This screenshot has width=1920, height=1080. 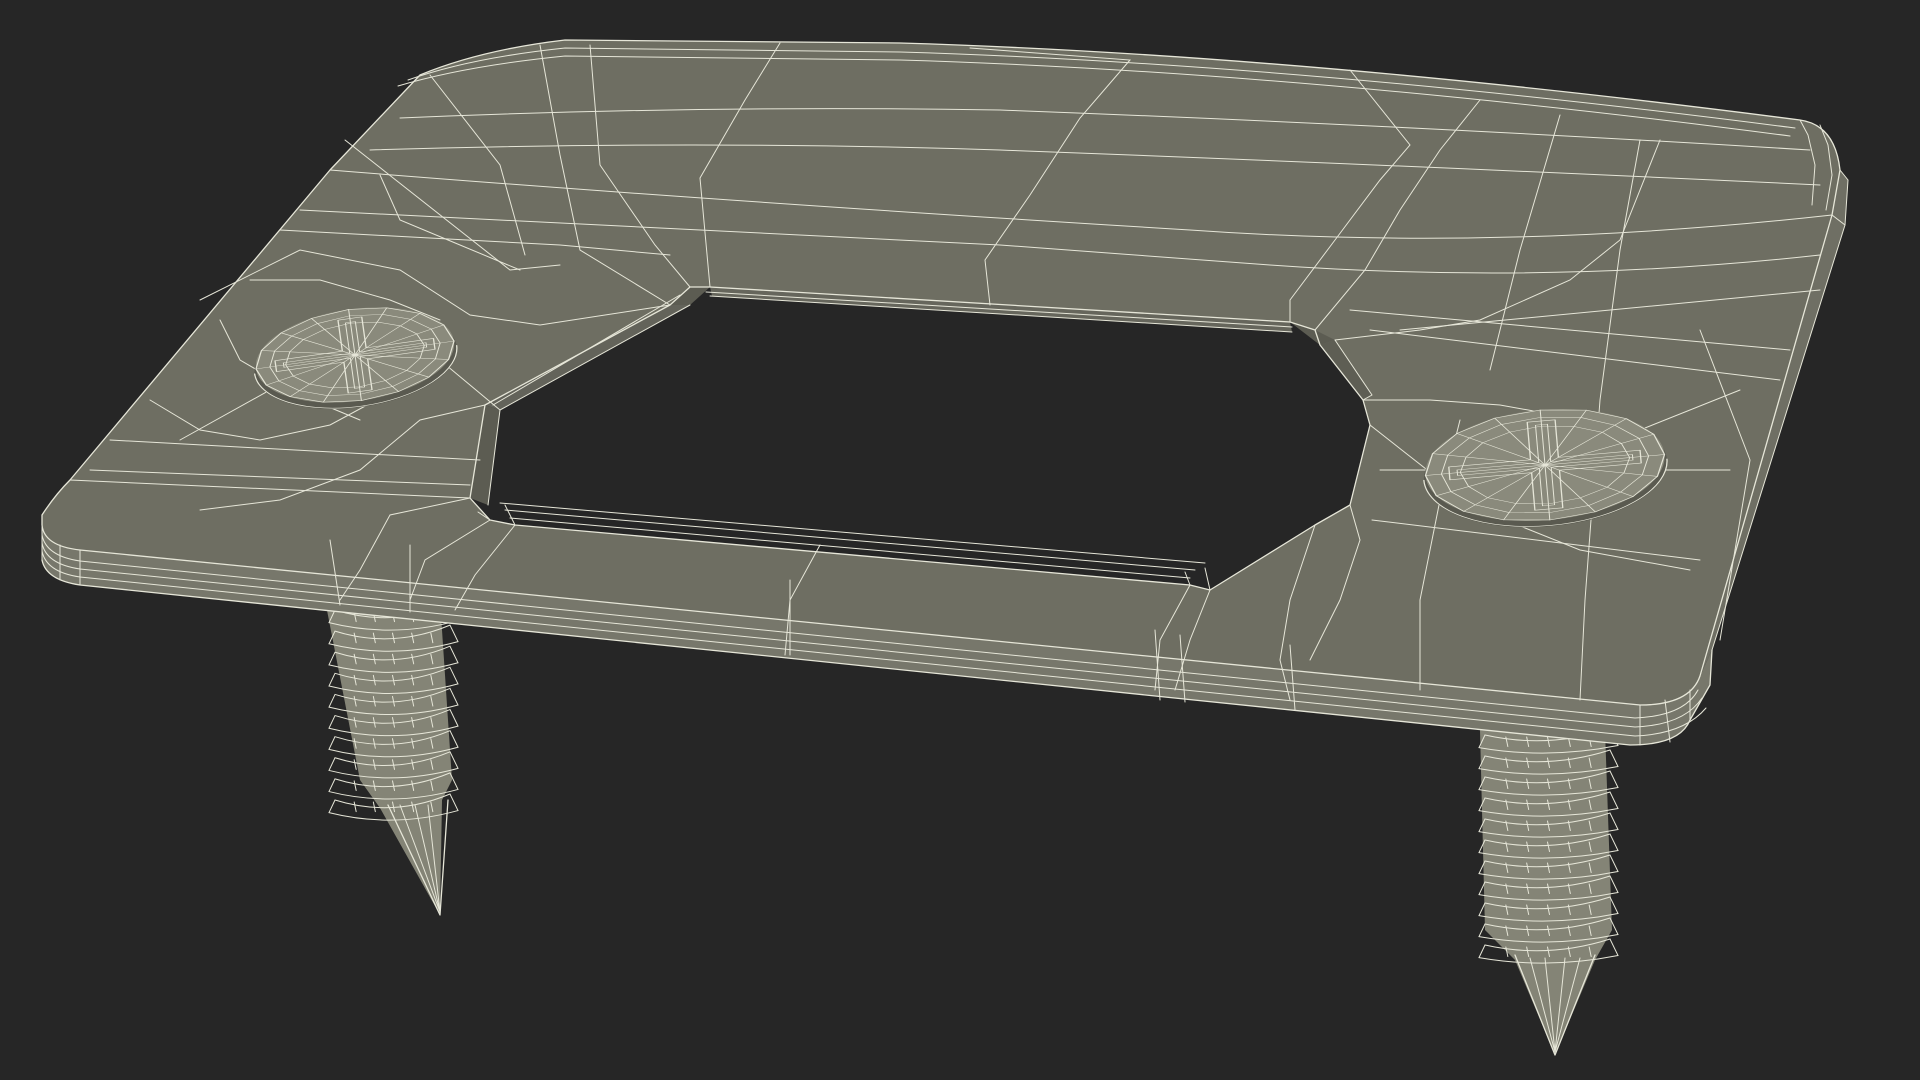 What do you see at coordinates (392, 758) in the screenshot?
I see `screw-left-shaft` at bounding box center [392, 758].